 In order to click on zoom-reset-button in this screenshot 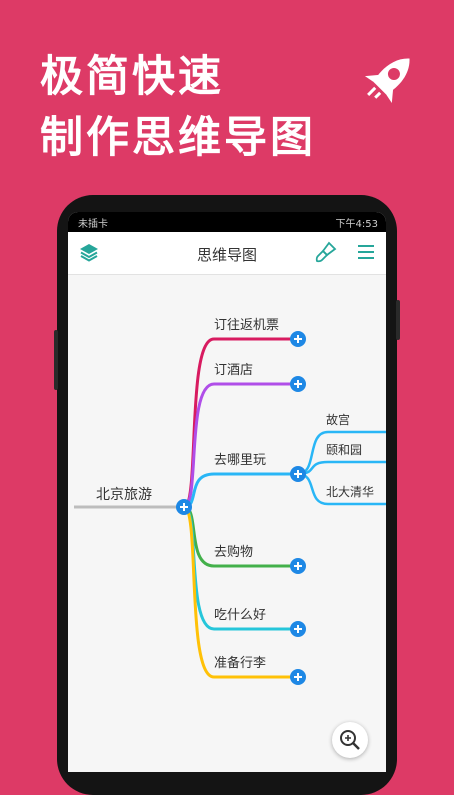, I will do `click(350, 740)`.